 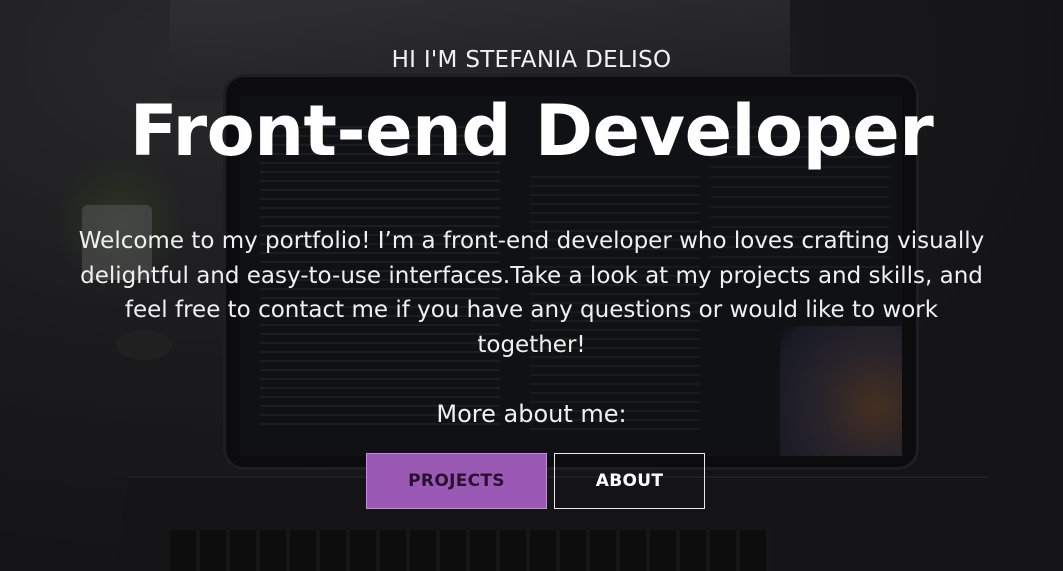 What do you see at coordinates (456, 481) in the screenshot?
I see `projects-button: PROJECTS` at bounding box center [456, 481].